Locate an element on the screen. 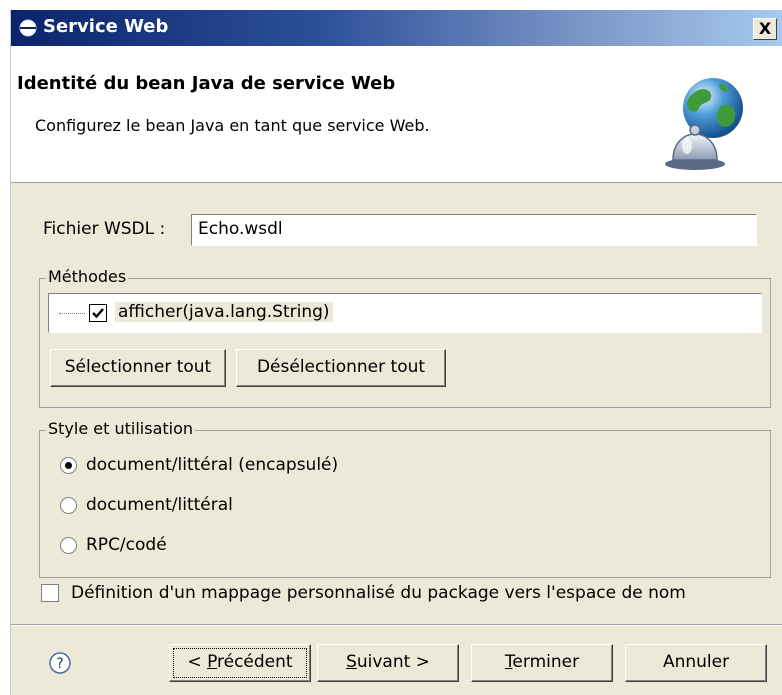 This screenshot has height=695, width=782. radio-rpc-encoded is located at coordinates (68, 545).